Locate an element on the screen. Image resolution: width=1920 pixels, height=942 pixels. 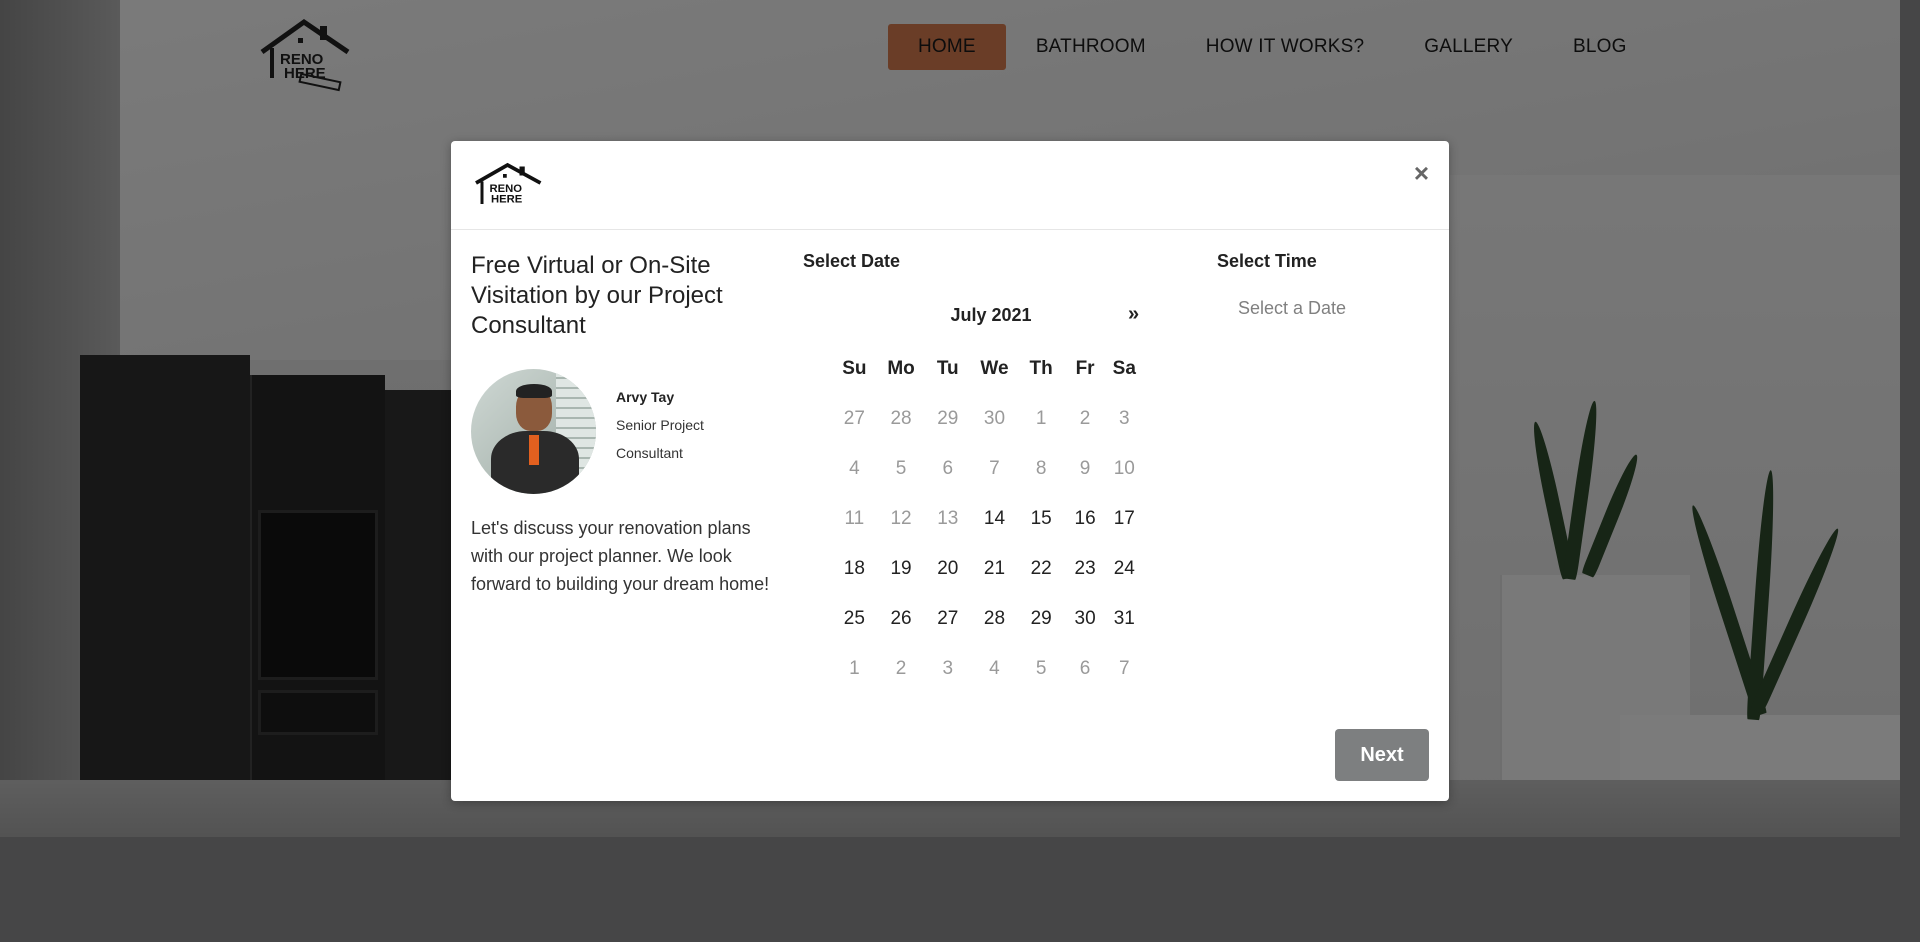
main-nav: HOME BATHROOM HOW IT WORKS? GALLERY BLOG is located at coordinates (1272, 47).